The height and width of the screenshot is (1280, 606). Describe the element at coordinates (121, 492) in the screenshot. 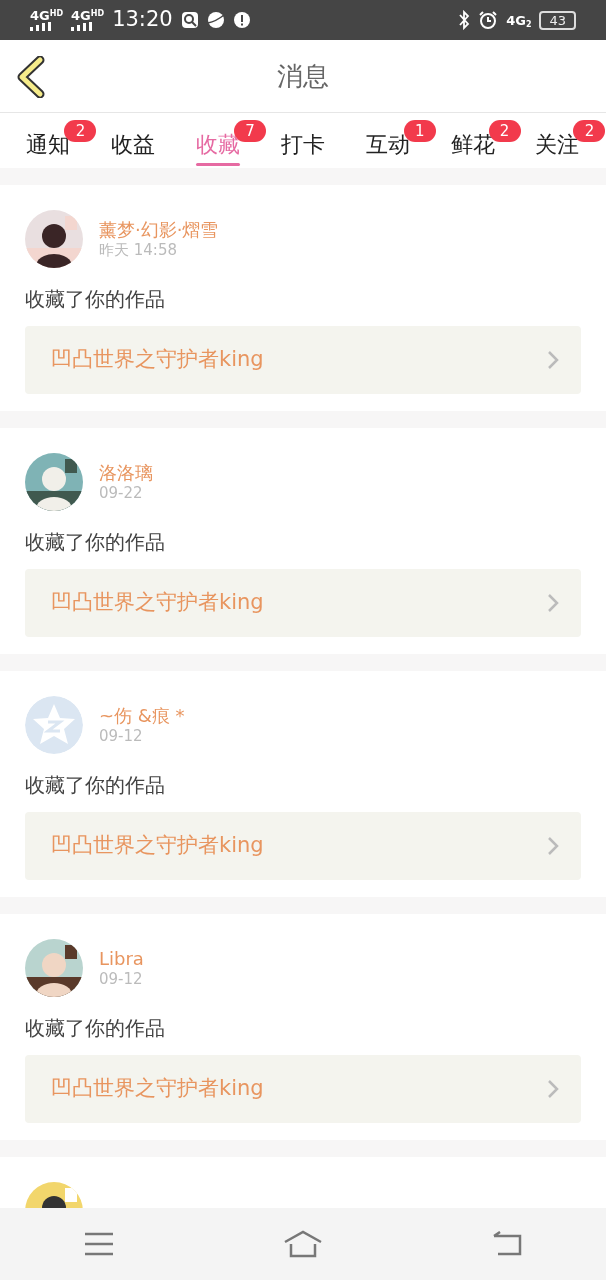

I see `message-time: 09-22` at that location.